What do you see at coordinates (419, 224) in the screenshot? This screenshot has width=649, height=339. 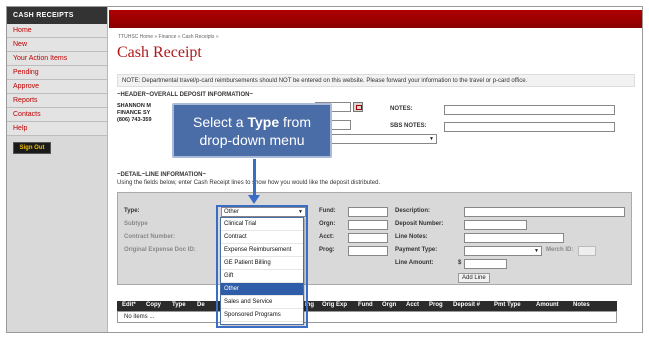 I see `deposit-number-label: Deposit Number:` at bounding box center [419, 224].